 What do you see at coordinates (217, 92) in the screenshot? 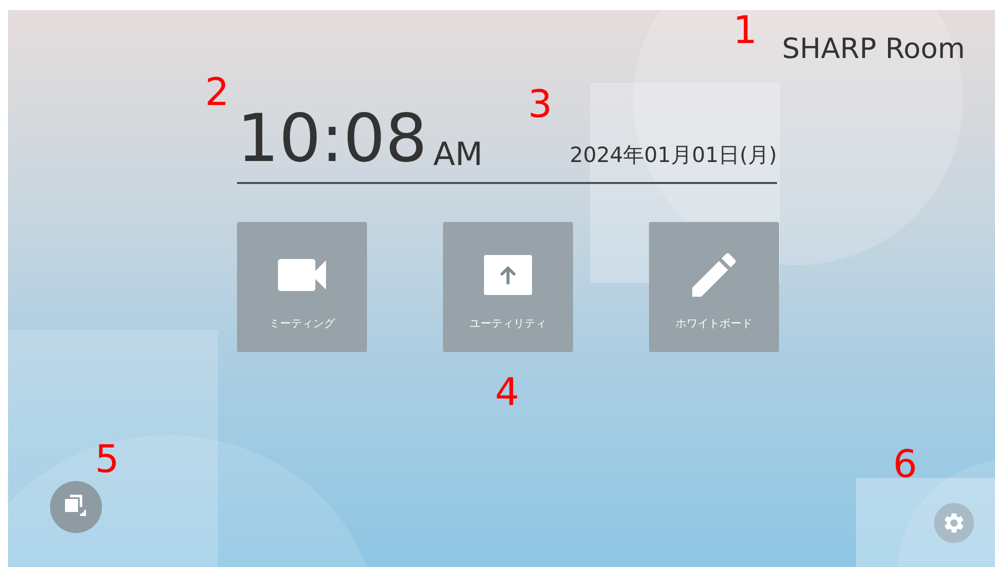
I see `callout-number: 2` at bounding box center [217, 92].